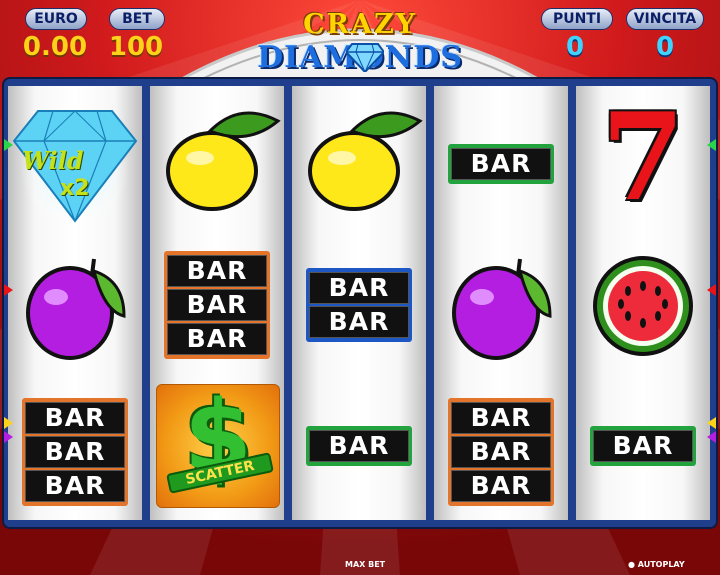 The image size is (720, 575). What do you see at coordinates (577, 19) in the screenshot?
I see `punti-label: PUNTI` at bounding box center [577, 19].